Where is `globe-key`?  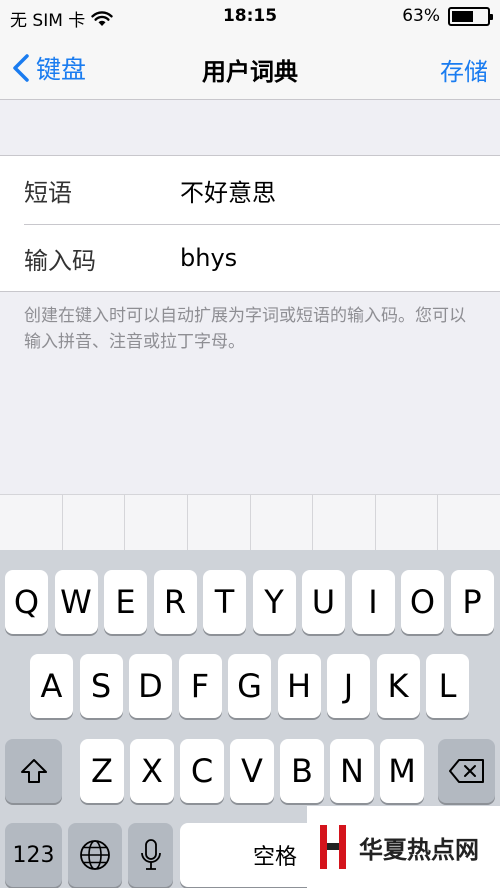
globe-key is located at coordinates (95, 855).